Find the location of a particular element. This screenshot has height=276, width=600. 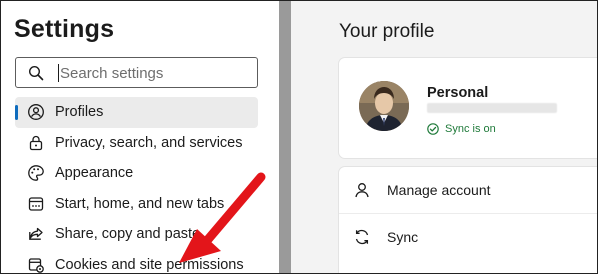

check-circle-icon is located at coordinates (433, 129).